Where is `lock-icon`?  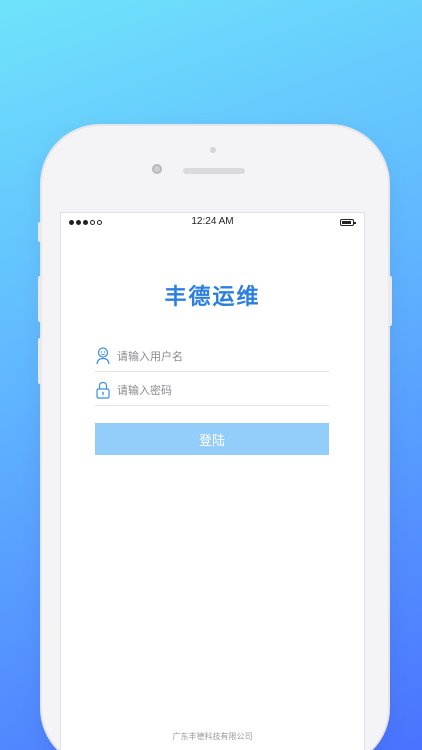
lock-icon is located at coordinates (103, 390).